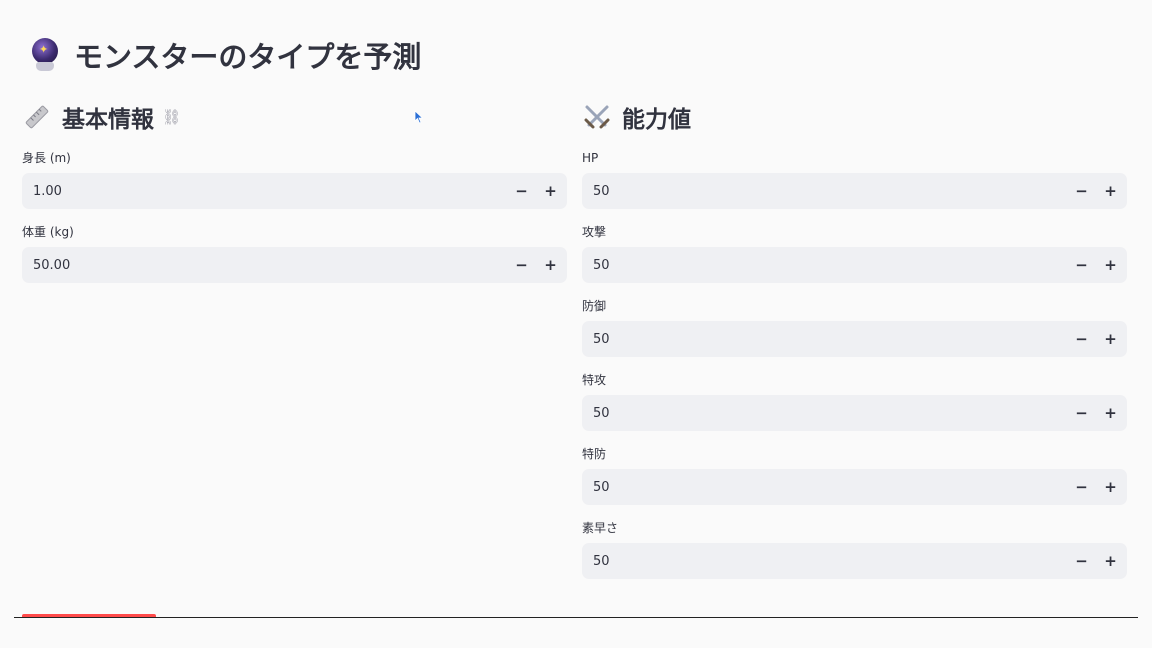  What do you see at coordinates (600, 528) in the screenshot?
I see `speed-label: 素早さ` at bounding box center [600, 528].